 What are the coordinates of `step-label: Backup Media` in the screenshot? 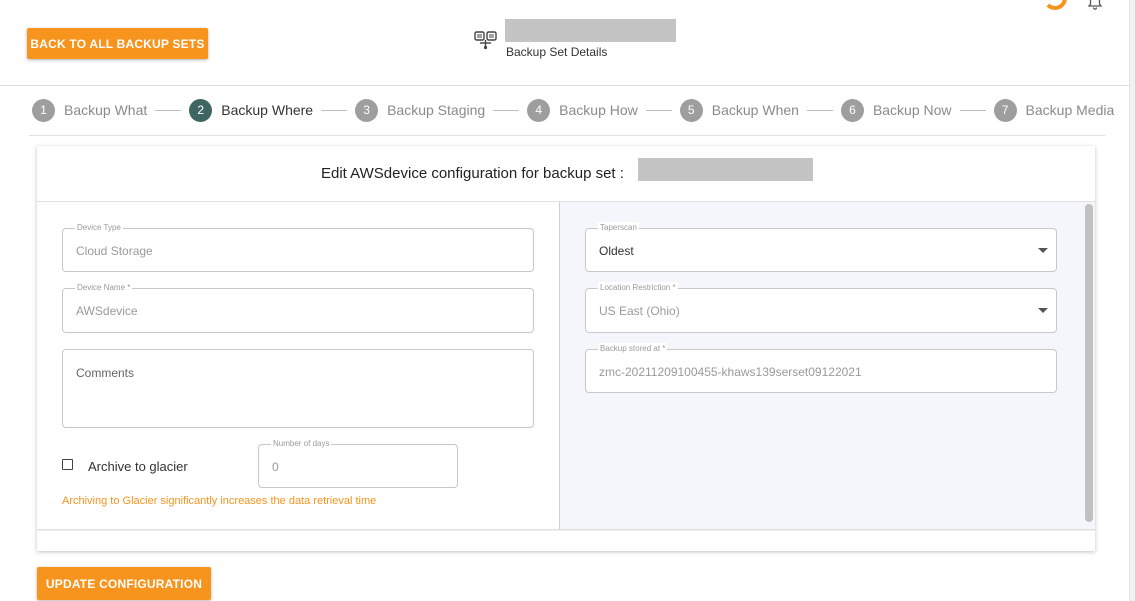 It's located at (1070, 110).